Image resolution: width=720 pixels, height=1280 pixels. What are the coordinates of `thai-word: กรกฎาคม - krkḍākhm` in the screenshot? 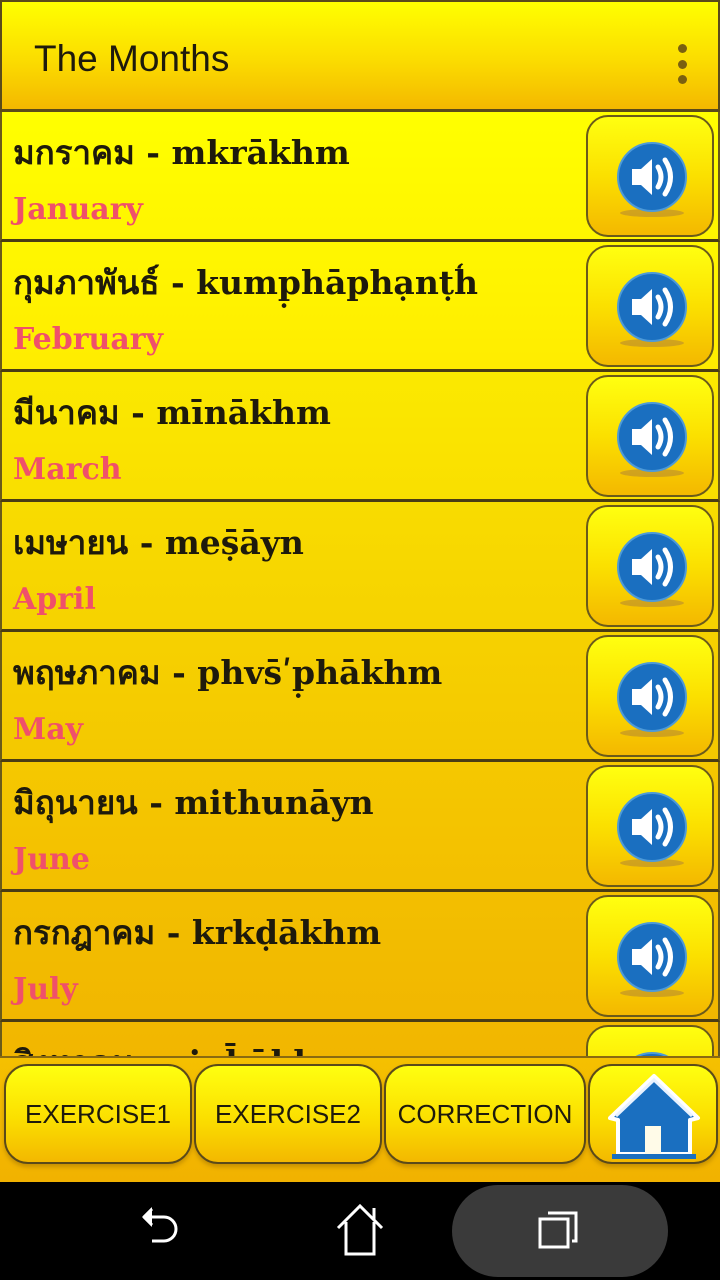 It's located at (197, 932).